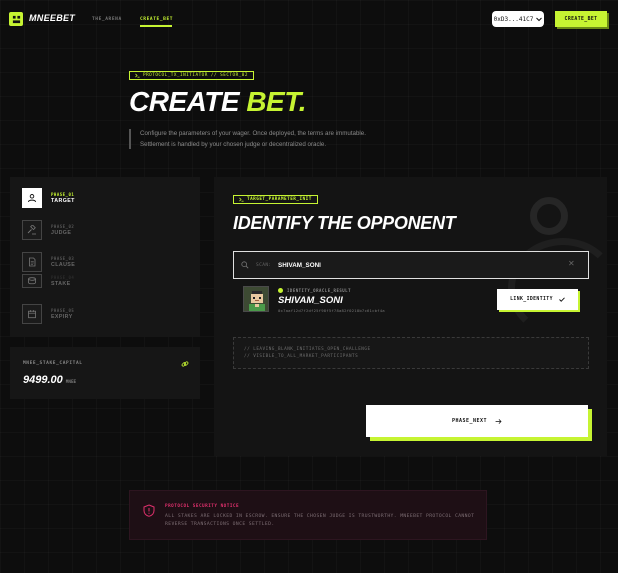 Image resolution: width=618 pixels, height=573 pixels. Describe the element at coordinates (63, 201) in the screenshot. I see `step-label: TARGET` at that location.